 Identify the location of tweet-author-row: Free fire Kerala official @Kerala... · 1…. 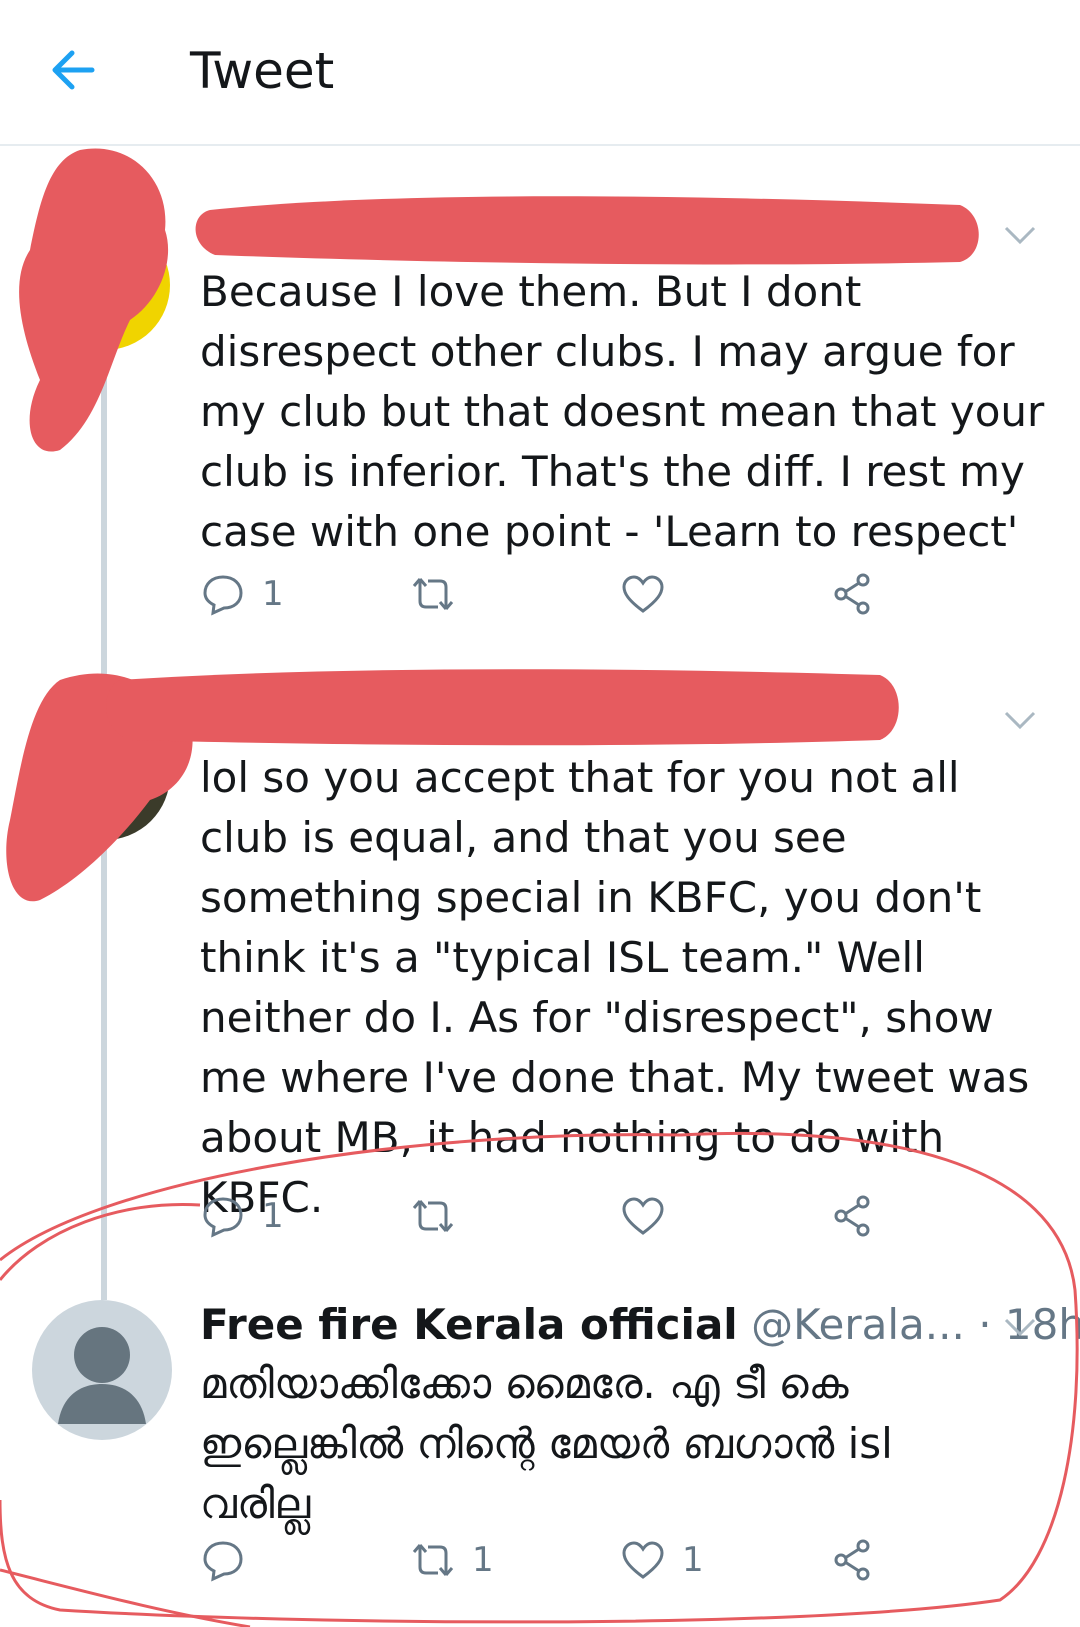
(640, 1324).